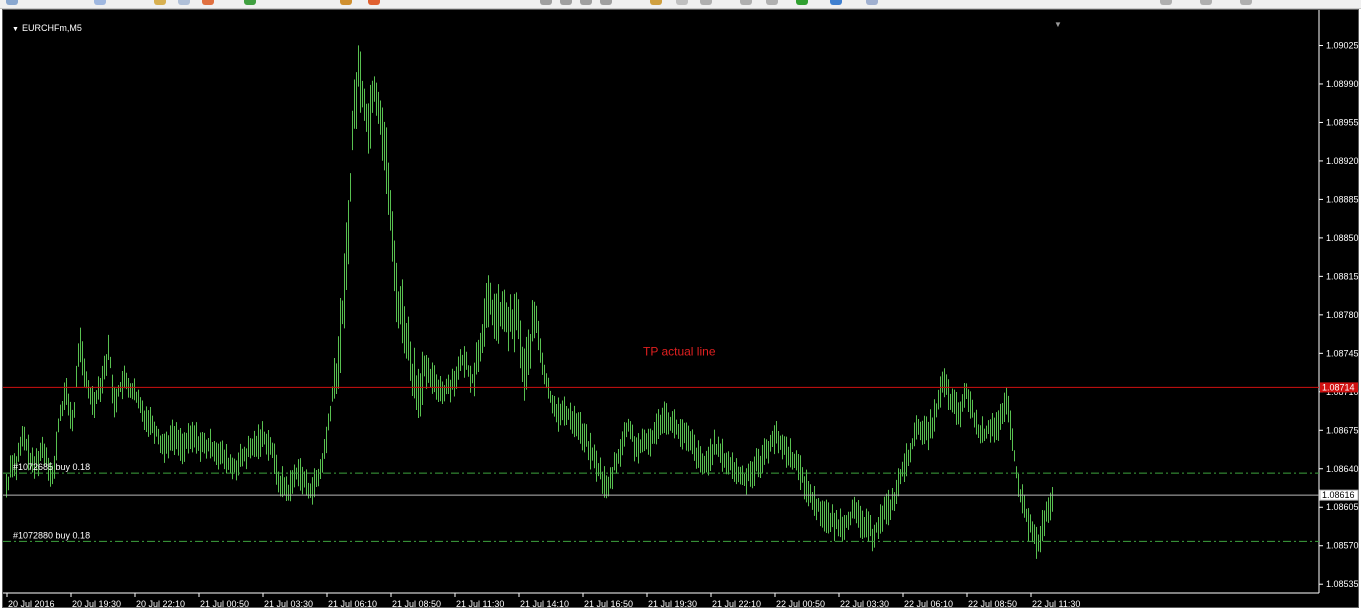  Describe the element at coordinates (51, 535) in the screenshot. I see `order-label-2: #1072880 buy 0.18` at that location.